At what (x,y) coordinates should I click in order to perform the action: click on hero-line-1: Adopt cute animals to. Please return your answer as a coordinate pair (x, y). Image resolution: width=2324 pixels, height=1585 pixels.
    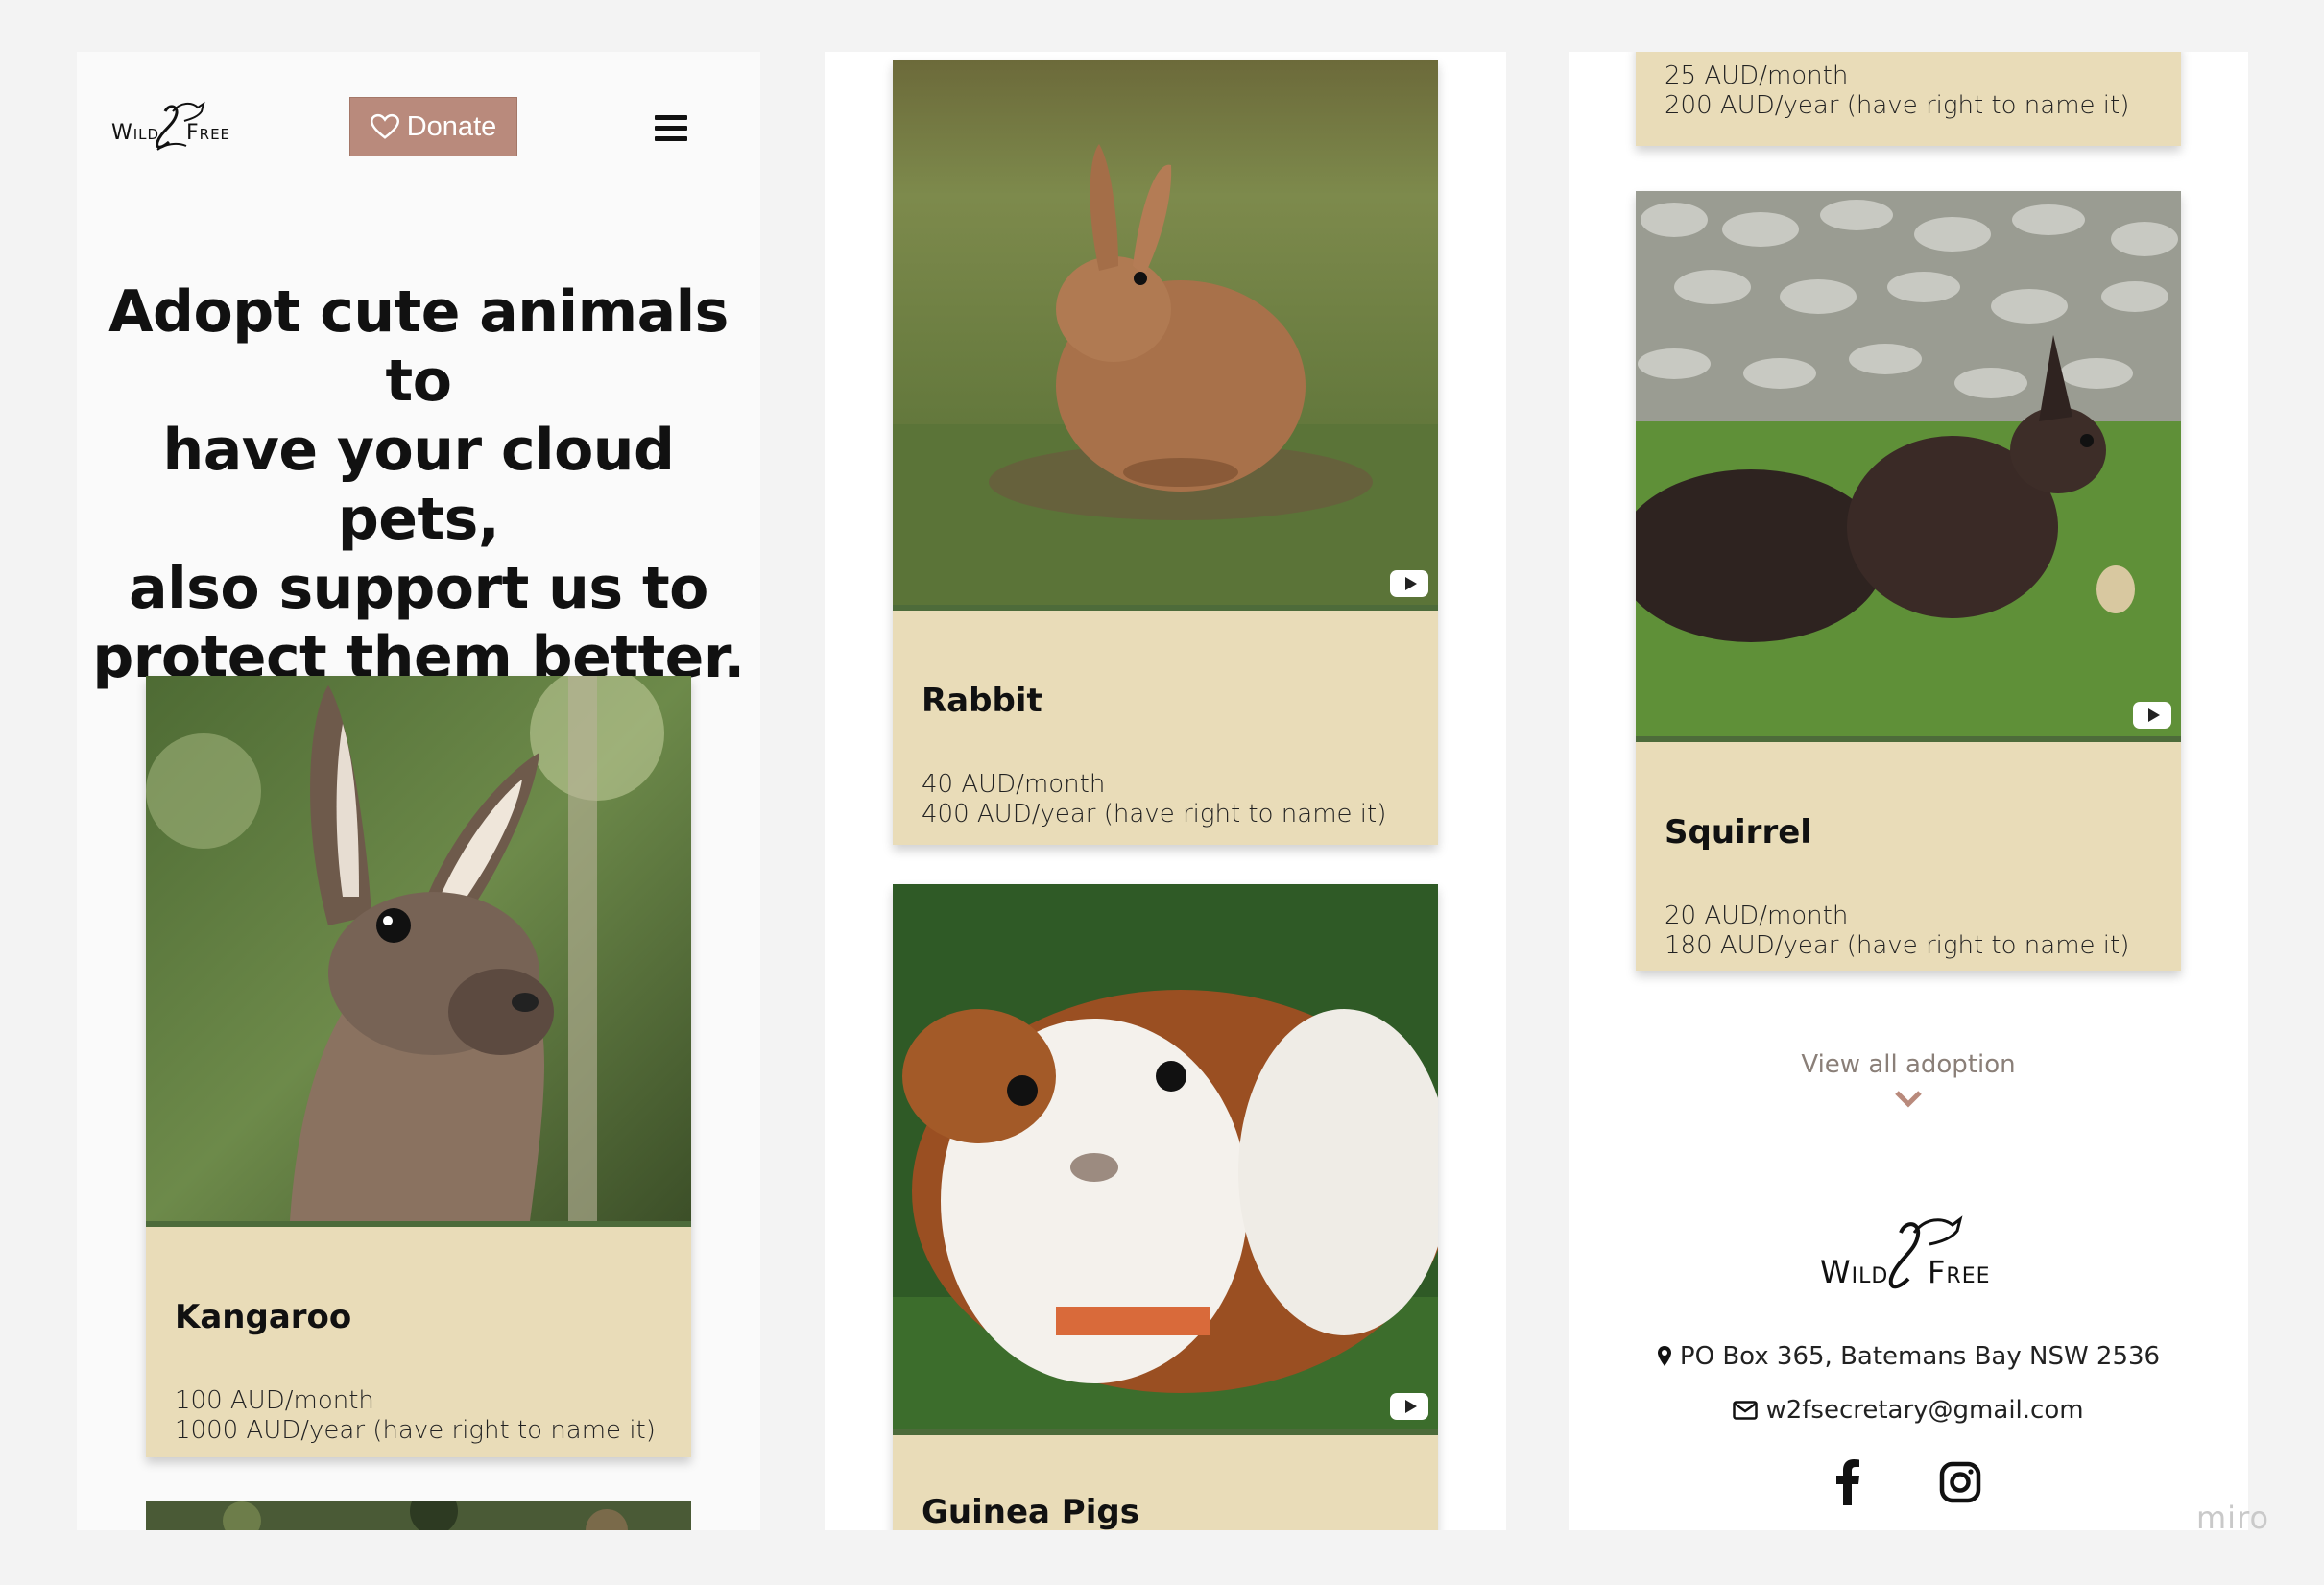
    Looking at the image, I should click on (418, 346).